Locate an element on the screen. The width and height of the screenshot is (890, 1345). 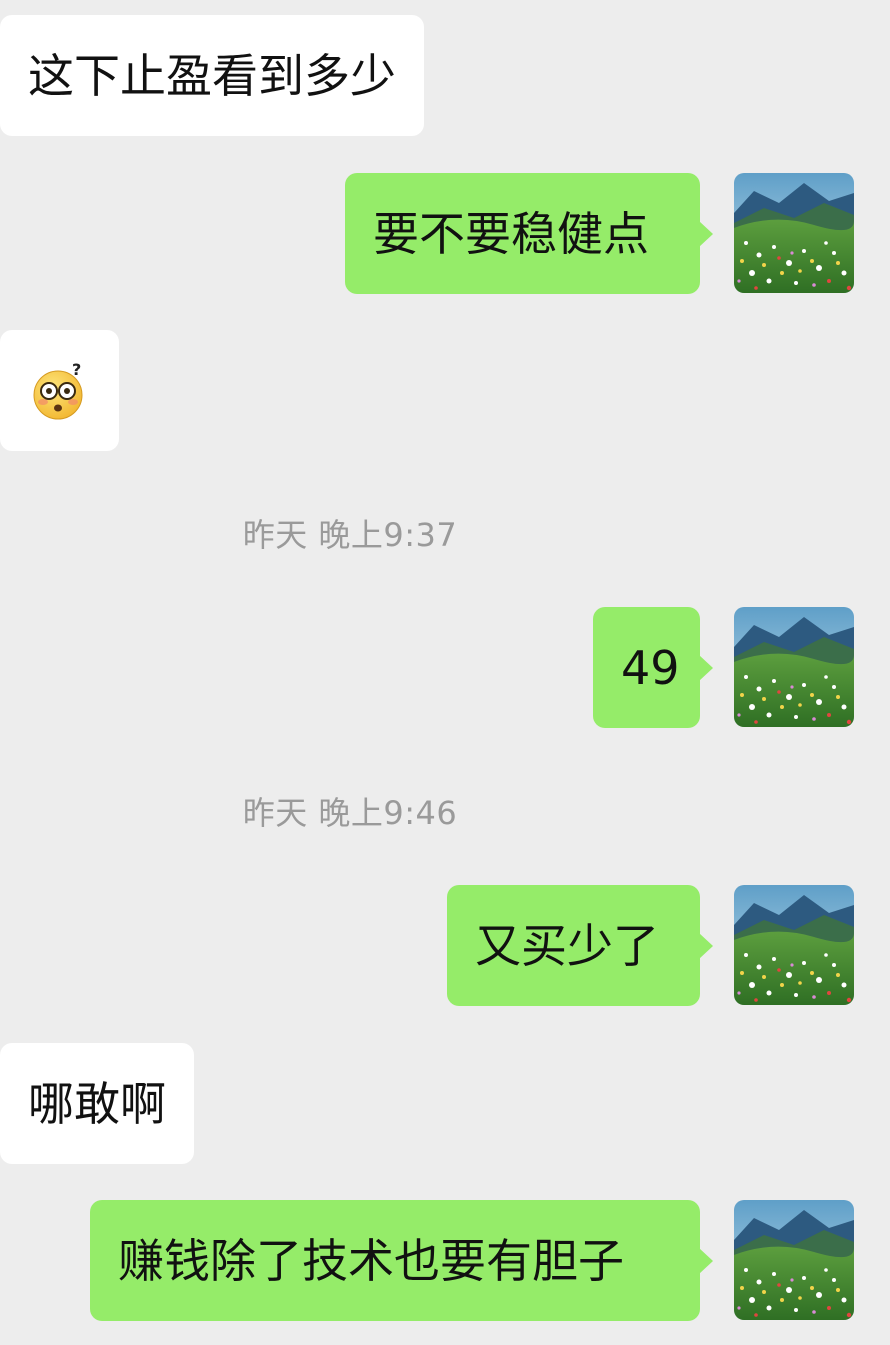
outgoing-message-bubble: 49 is located at coordinates (653, 667).